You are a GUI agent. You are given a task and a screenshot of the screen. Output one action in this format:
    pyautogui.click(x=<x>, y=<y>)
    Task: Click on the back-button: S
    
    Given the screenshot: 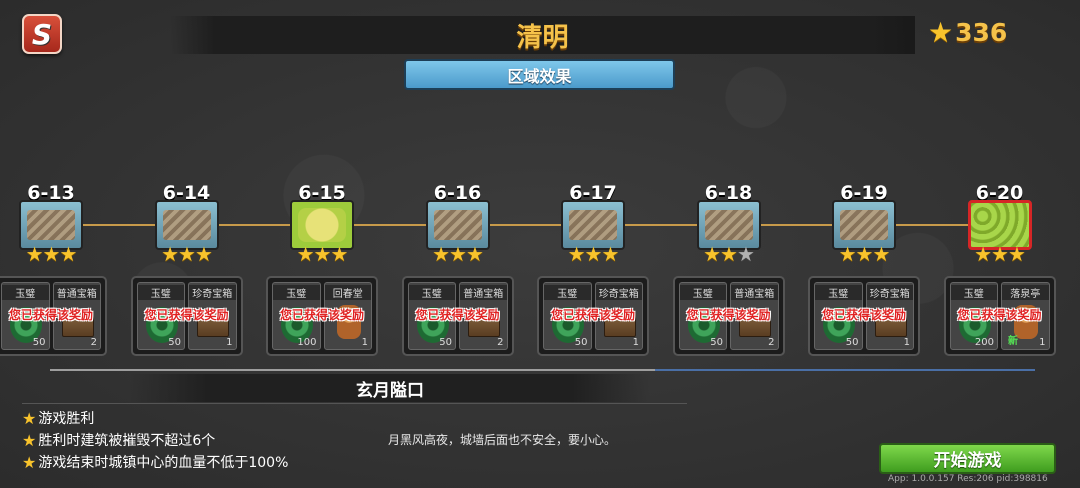 What is the action you would take?
    pyautogui.click(x=42, y=34)
    